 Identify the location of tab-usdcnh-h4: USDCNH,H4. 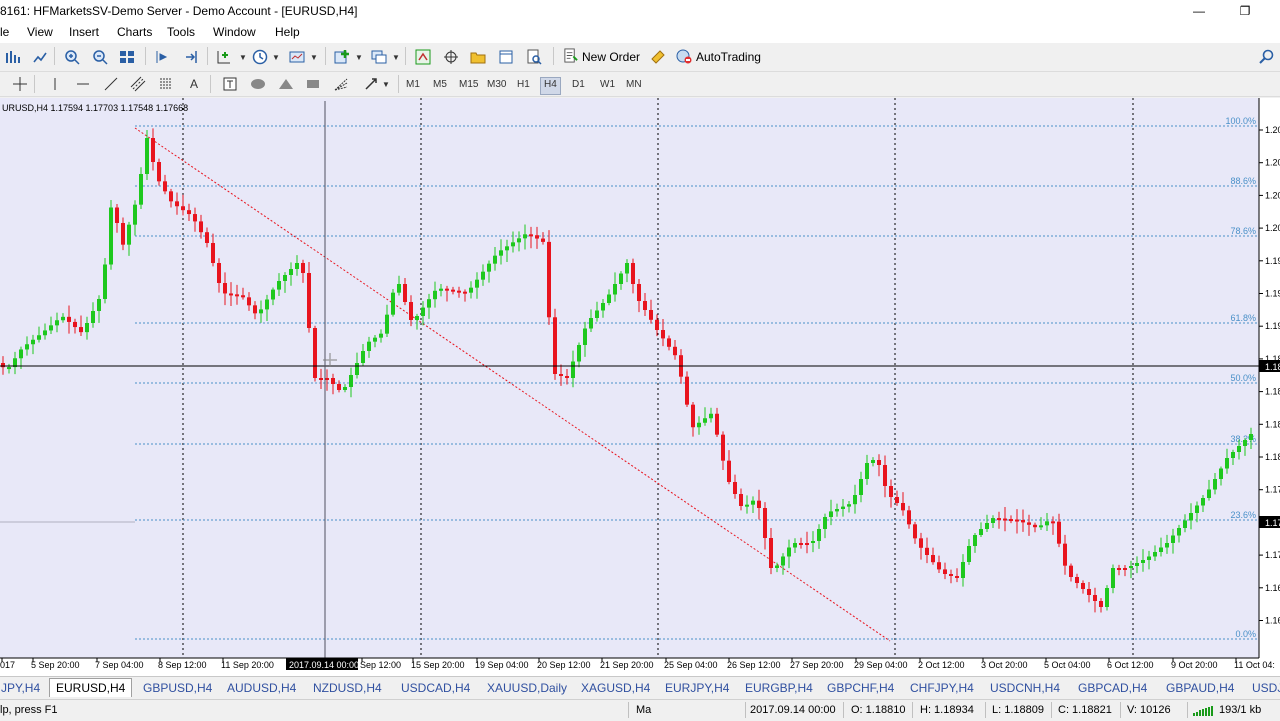
(1025, 688).